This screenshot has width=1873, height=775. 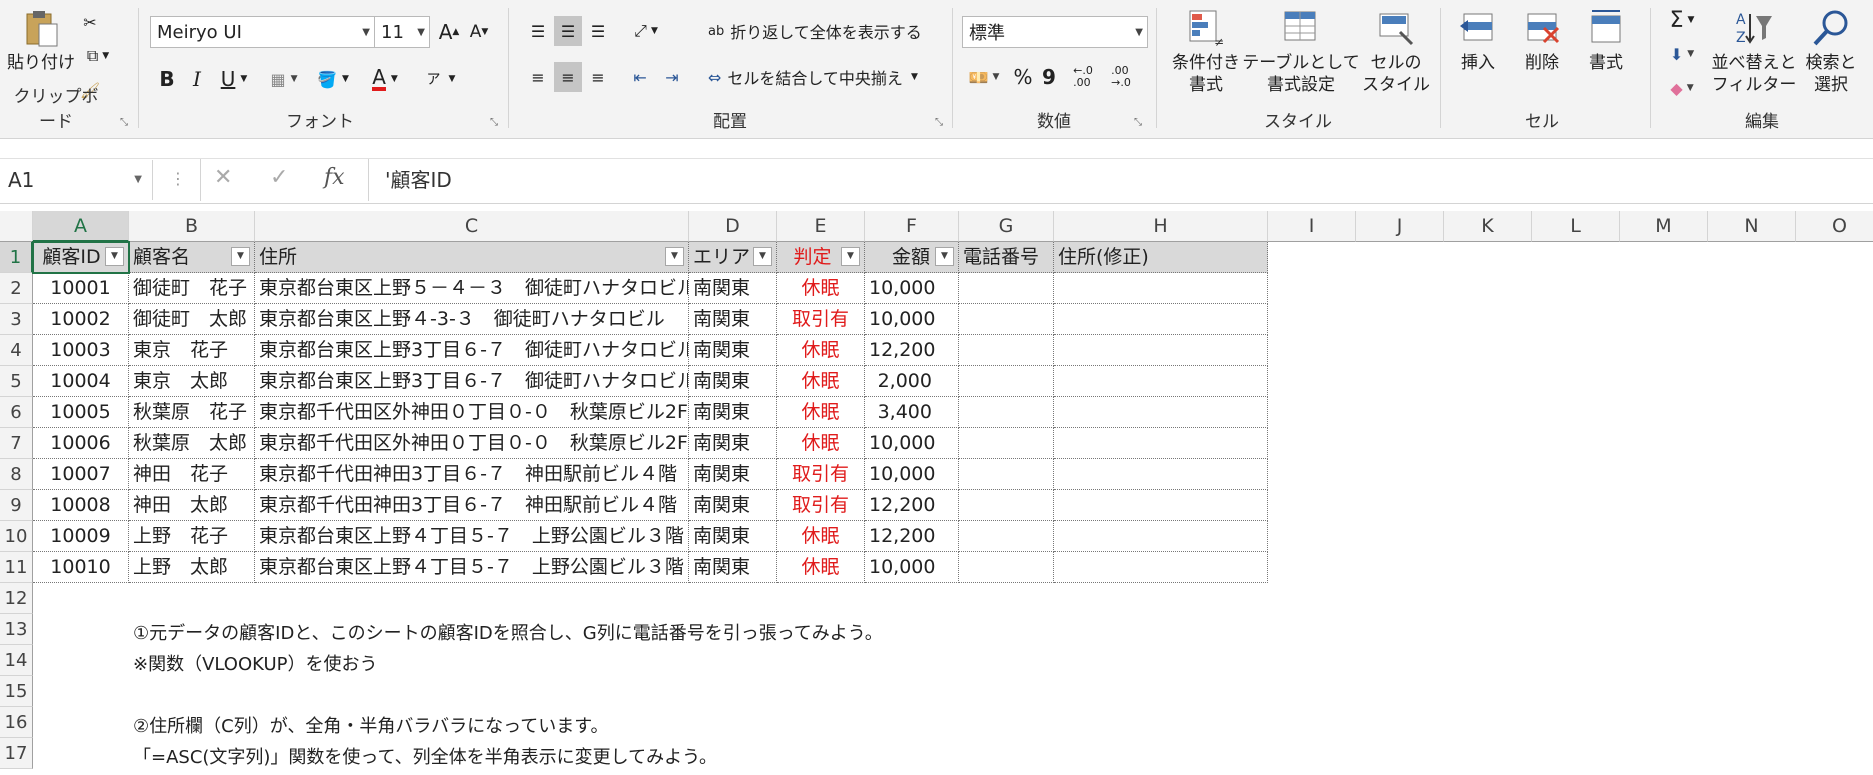 What do you see at coordinates (16, 226) in the screenshot?
I see `select-all-corner` at bounding box center [16, 226].